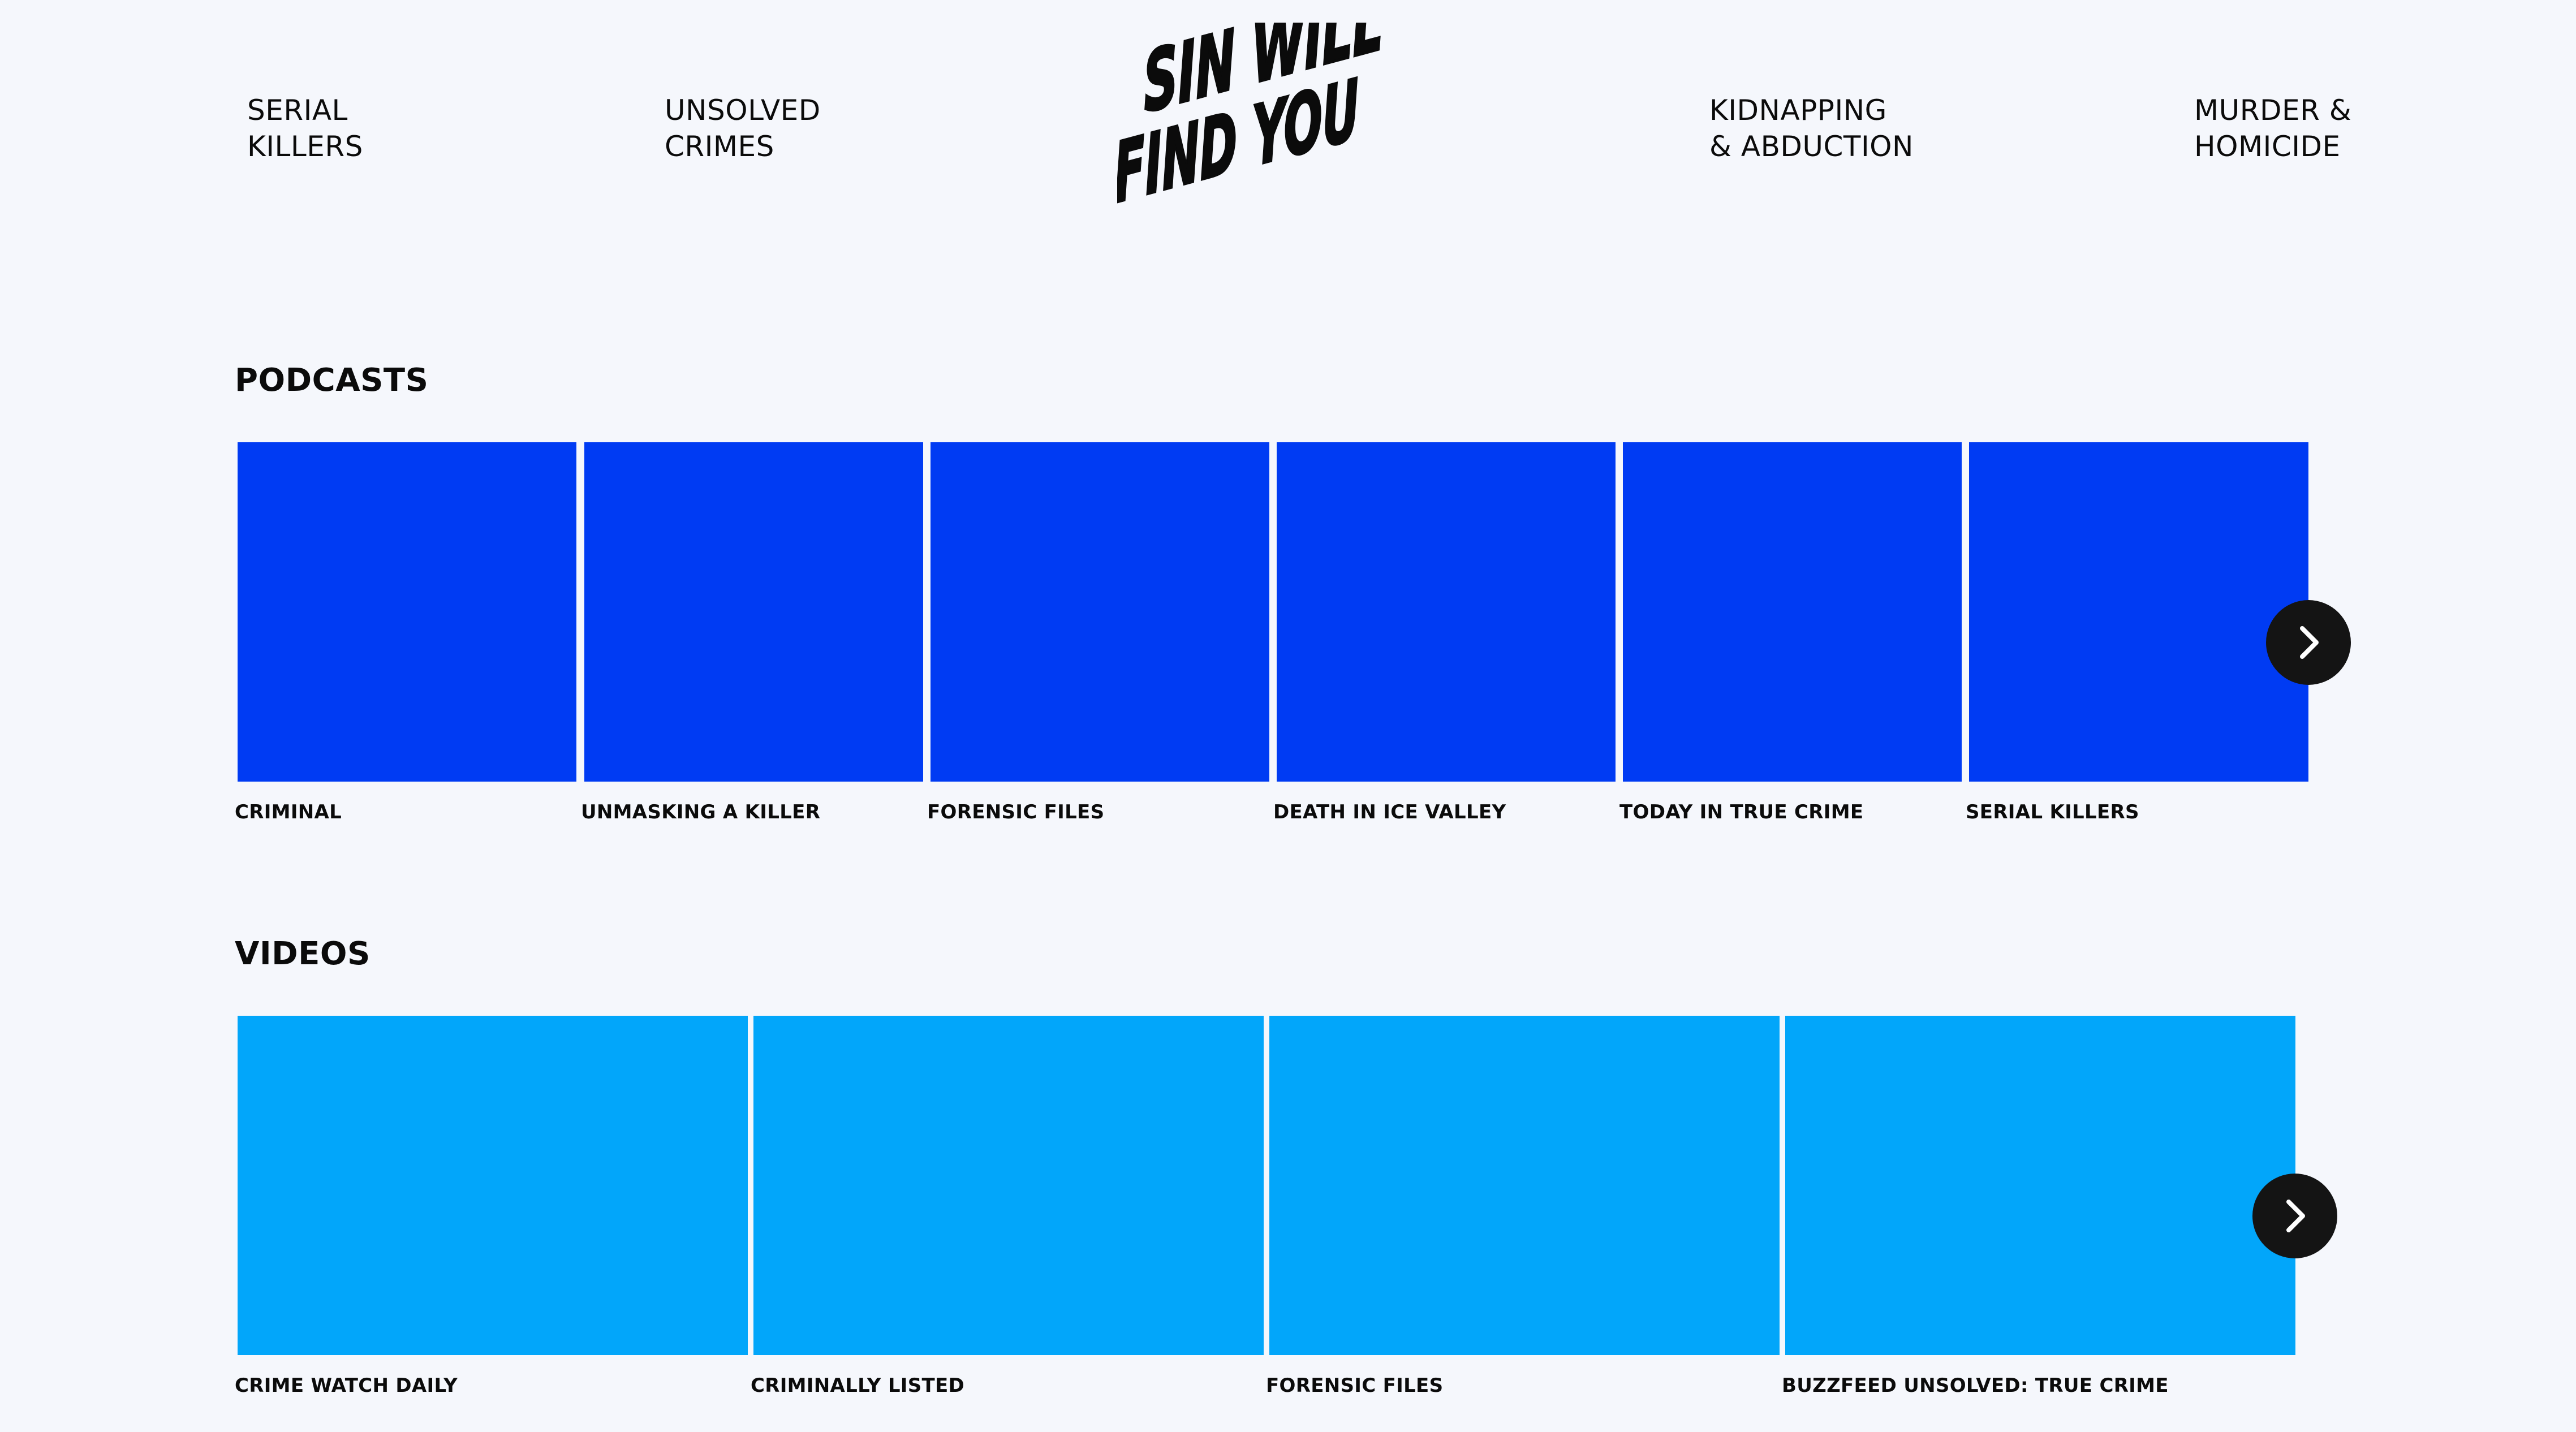 Image resolution: width=2576 pixels, height=1432 pixels. I want to click on videos-next-button, so click(2294, 1216).